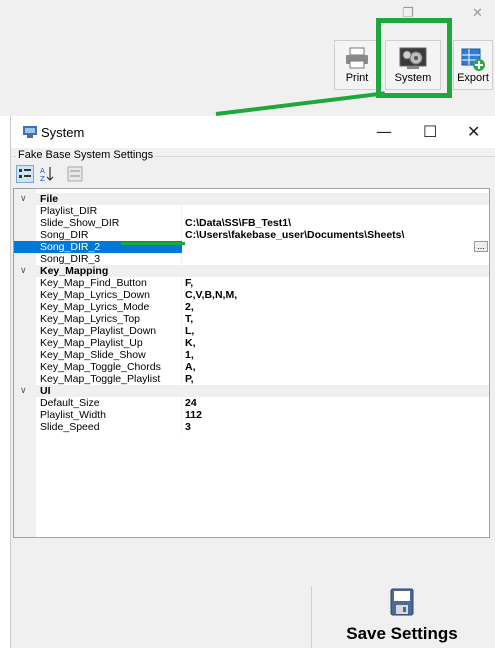 This screenshot has height=648, width=495. I want to click on window-title: System, so click(63, 132).